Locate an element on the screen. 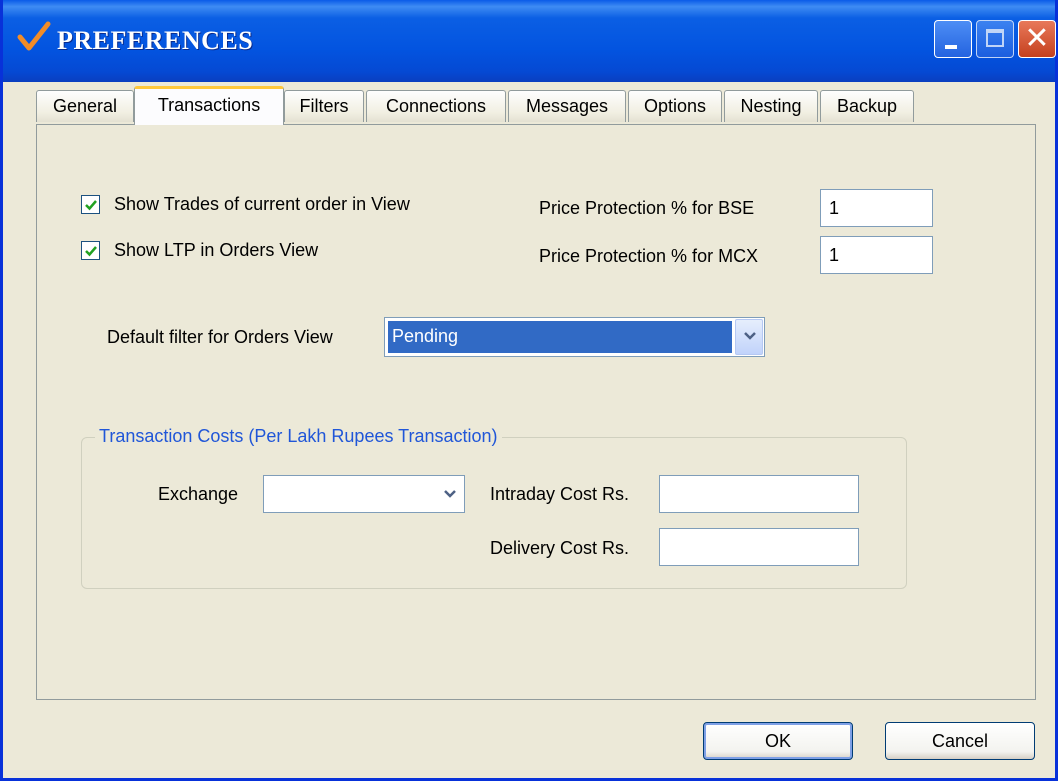 The image size is (1058, 781). delivery-cost-input is located at coordinates (759, 547).